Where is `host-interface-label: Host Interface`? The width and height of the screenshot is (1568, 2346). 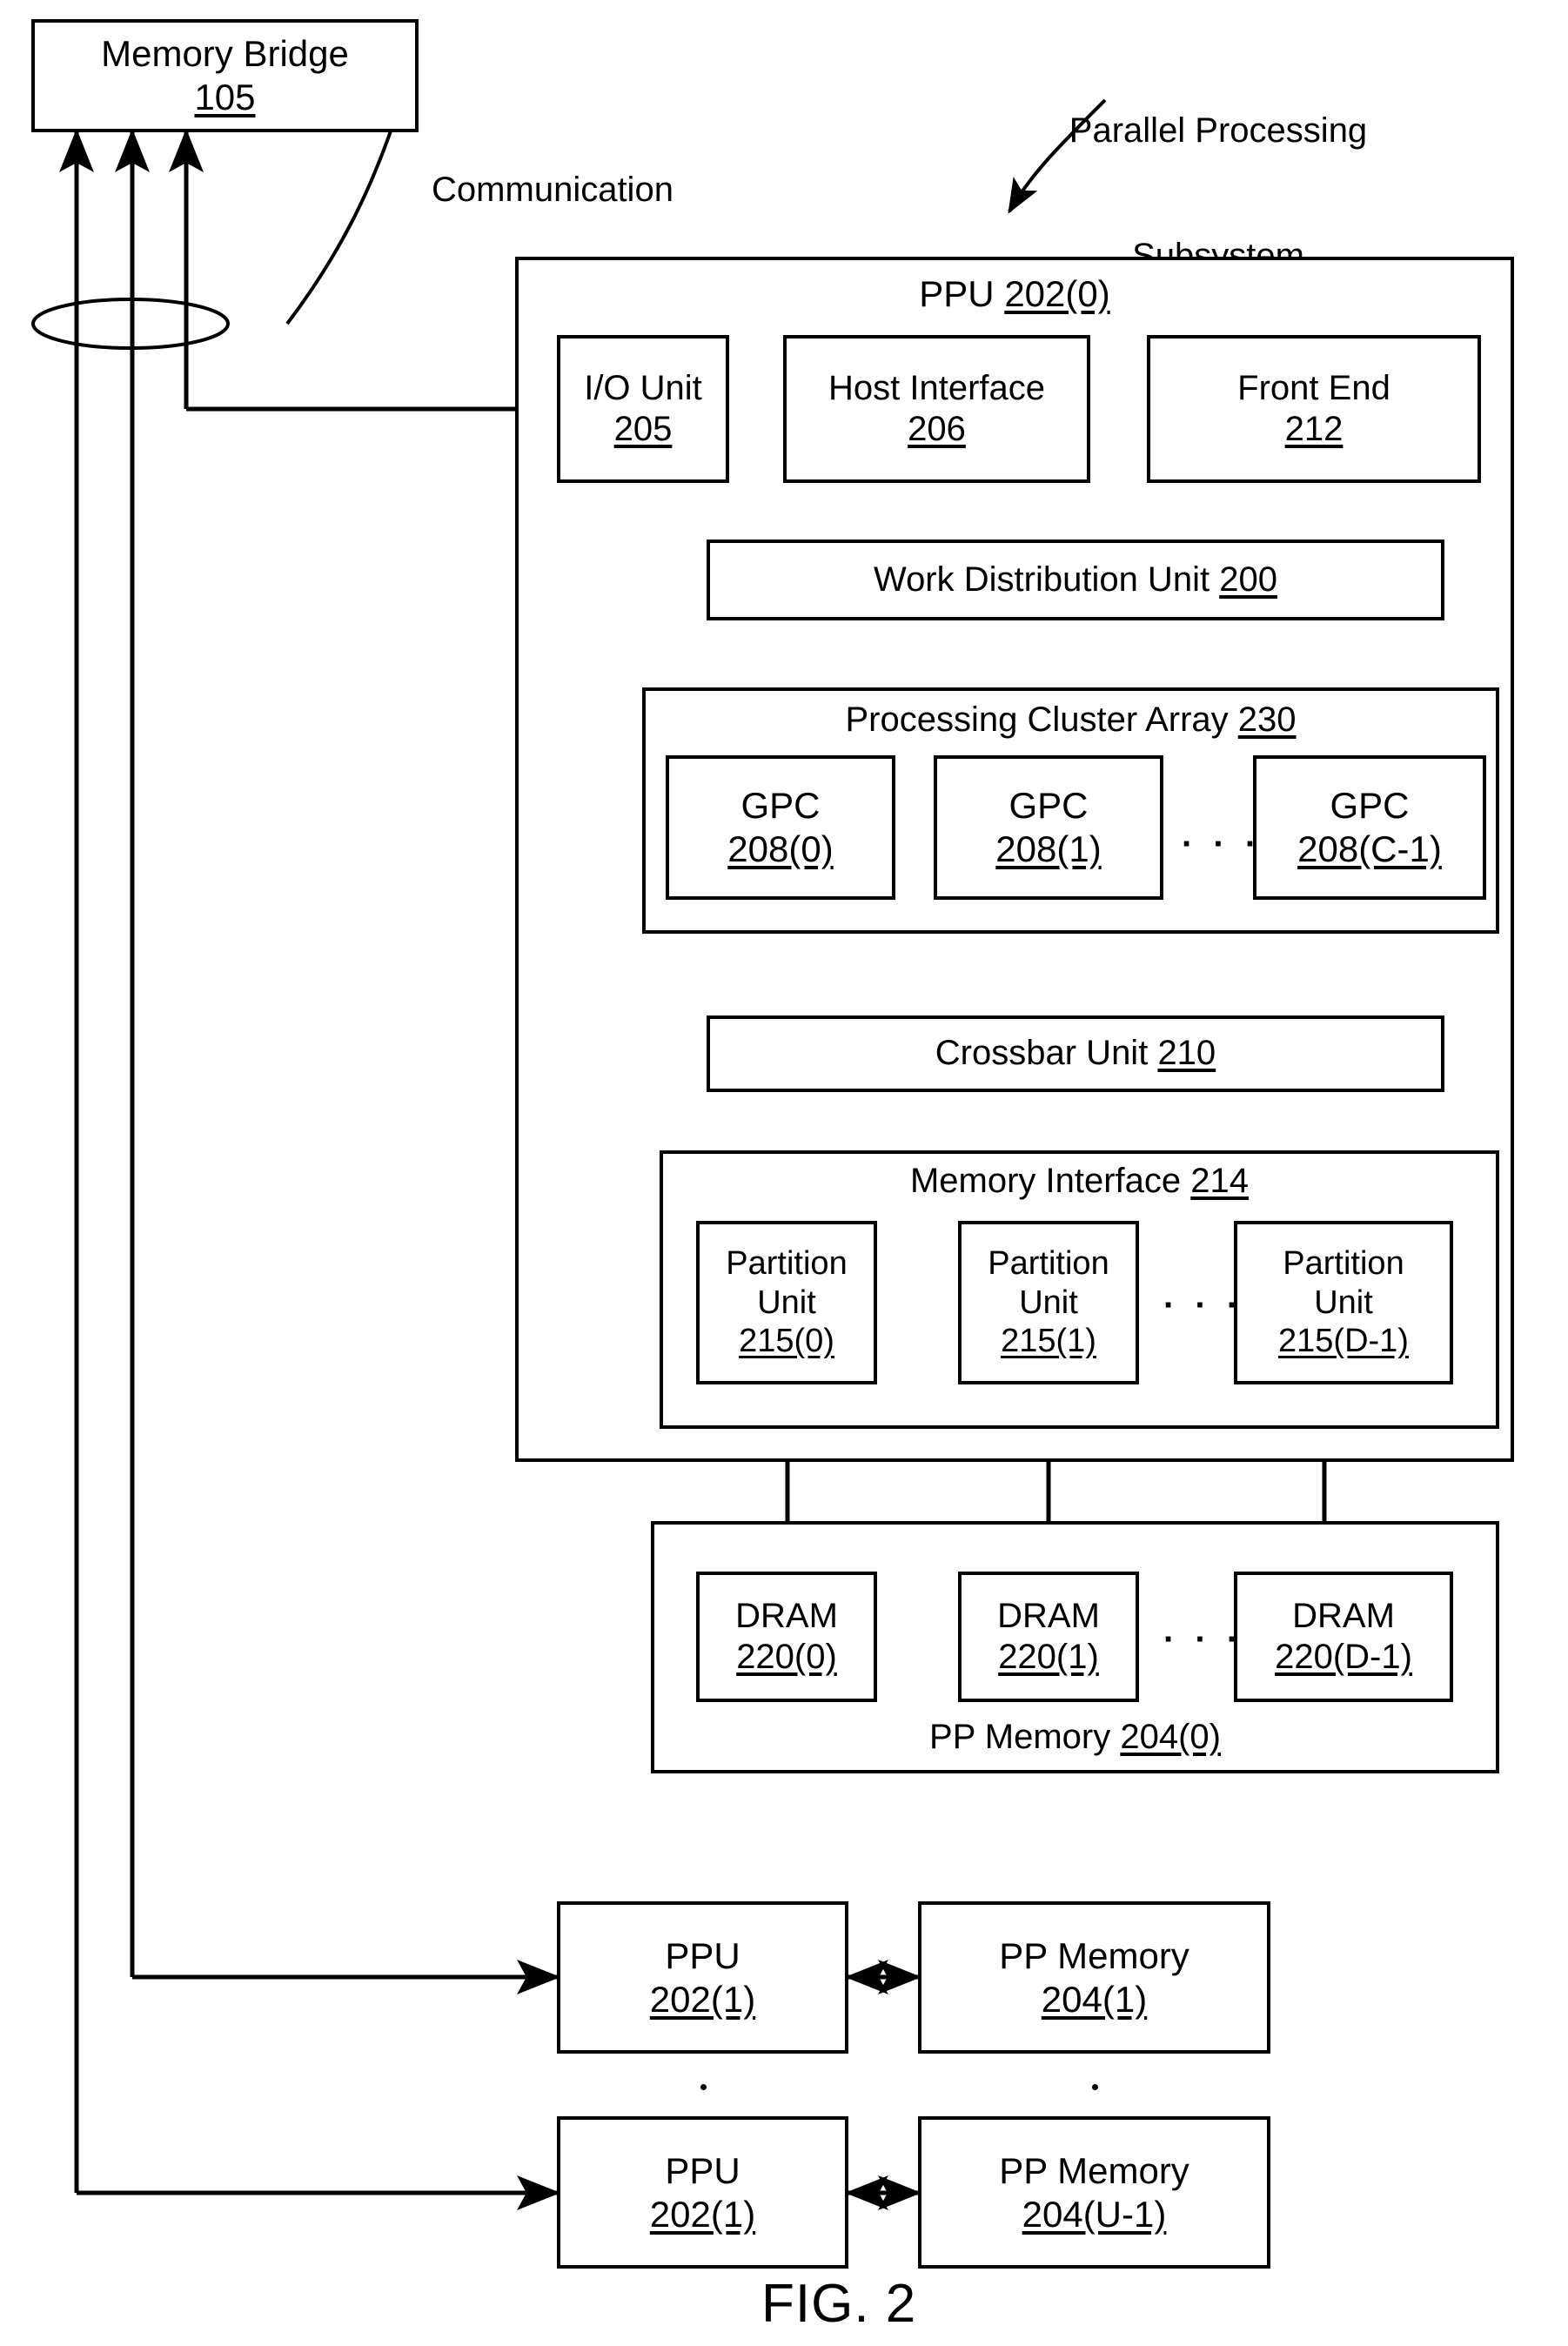 host-interface-label: Host Interface is located at coordinates (936, 387).